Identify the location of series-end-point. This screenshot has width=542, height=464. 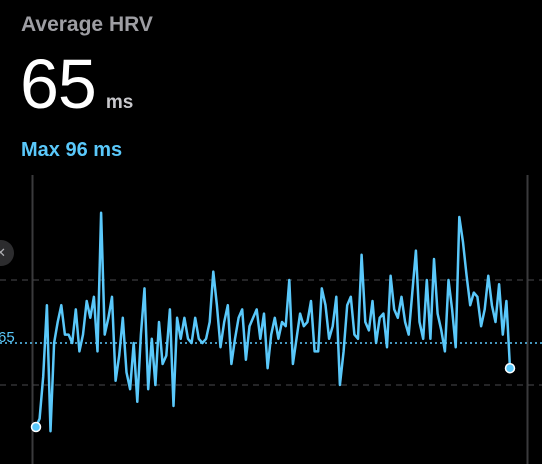
(510, 368).